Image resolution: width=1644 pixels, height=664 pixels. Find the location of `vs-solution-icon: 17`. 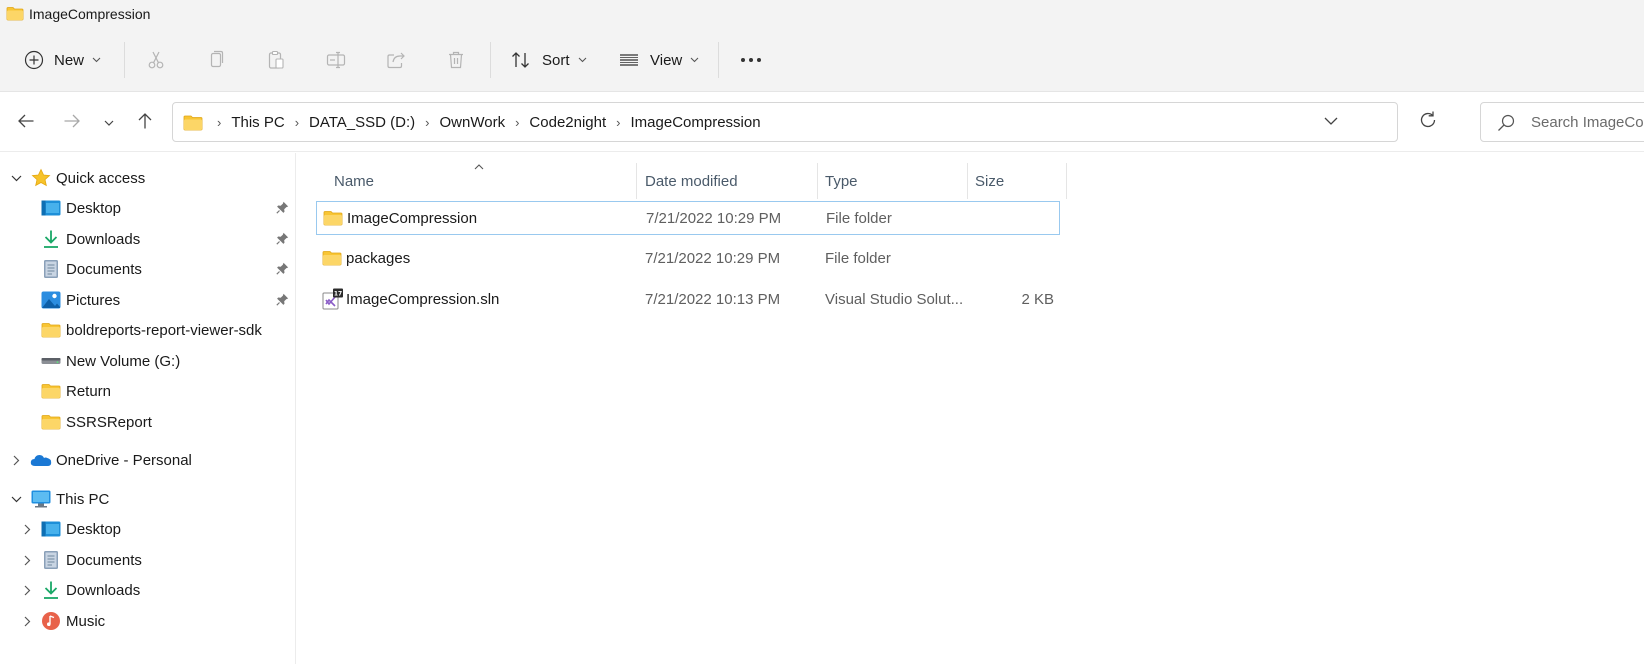

vs-solution-icon: 17 is located at coordinates (333, 299).